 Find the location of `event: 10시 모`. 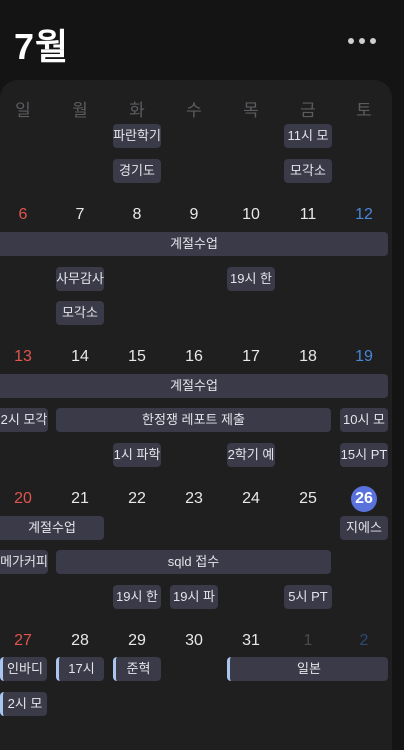

event: 10시 모 is located at coordinates (364, 420).